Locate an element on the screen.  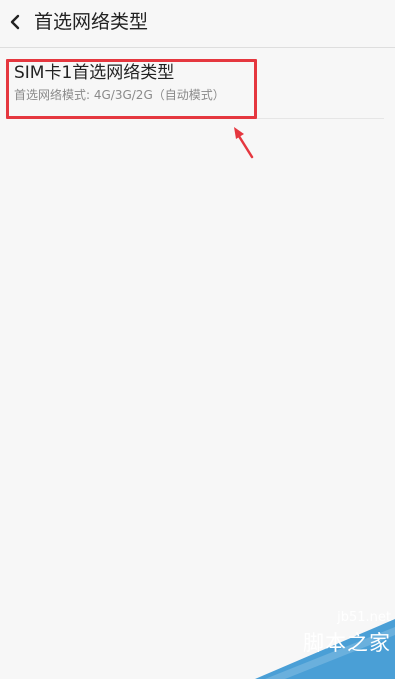
highlight-box is located at coordinates (131, 89).